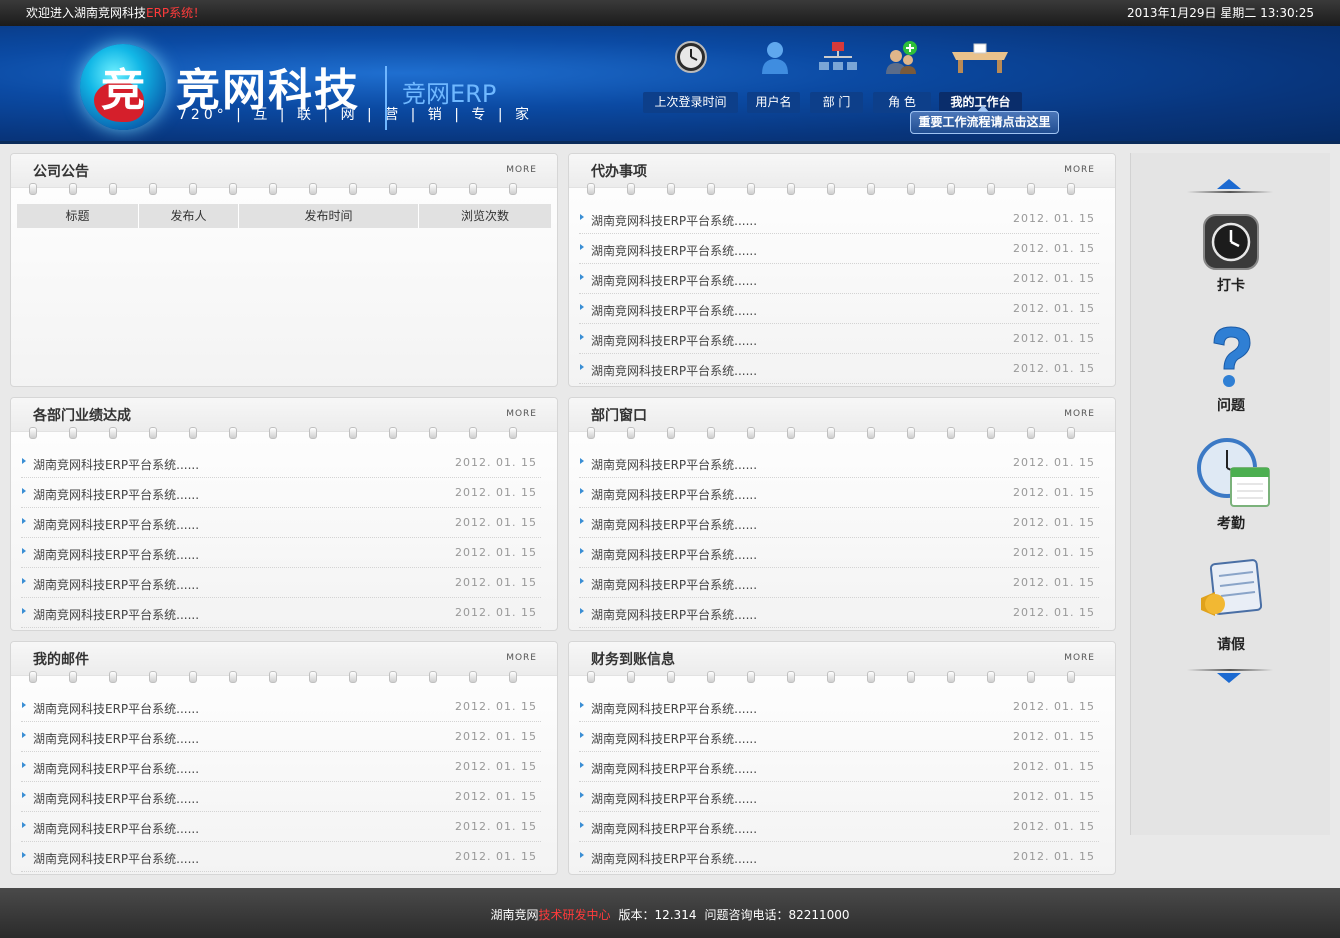  Describe the element at coordinates (902, 57) in the screenshot. I see `role-add-icon` at that location.